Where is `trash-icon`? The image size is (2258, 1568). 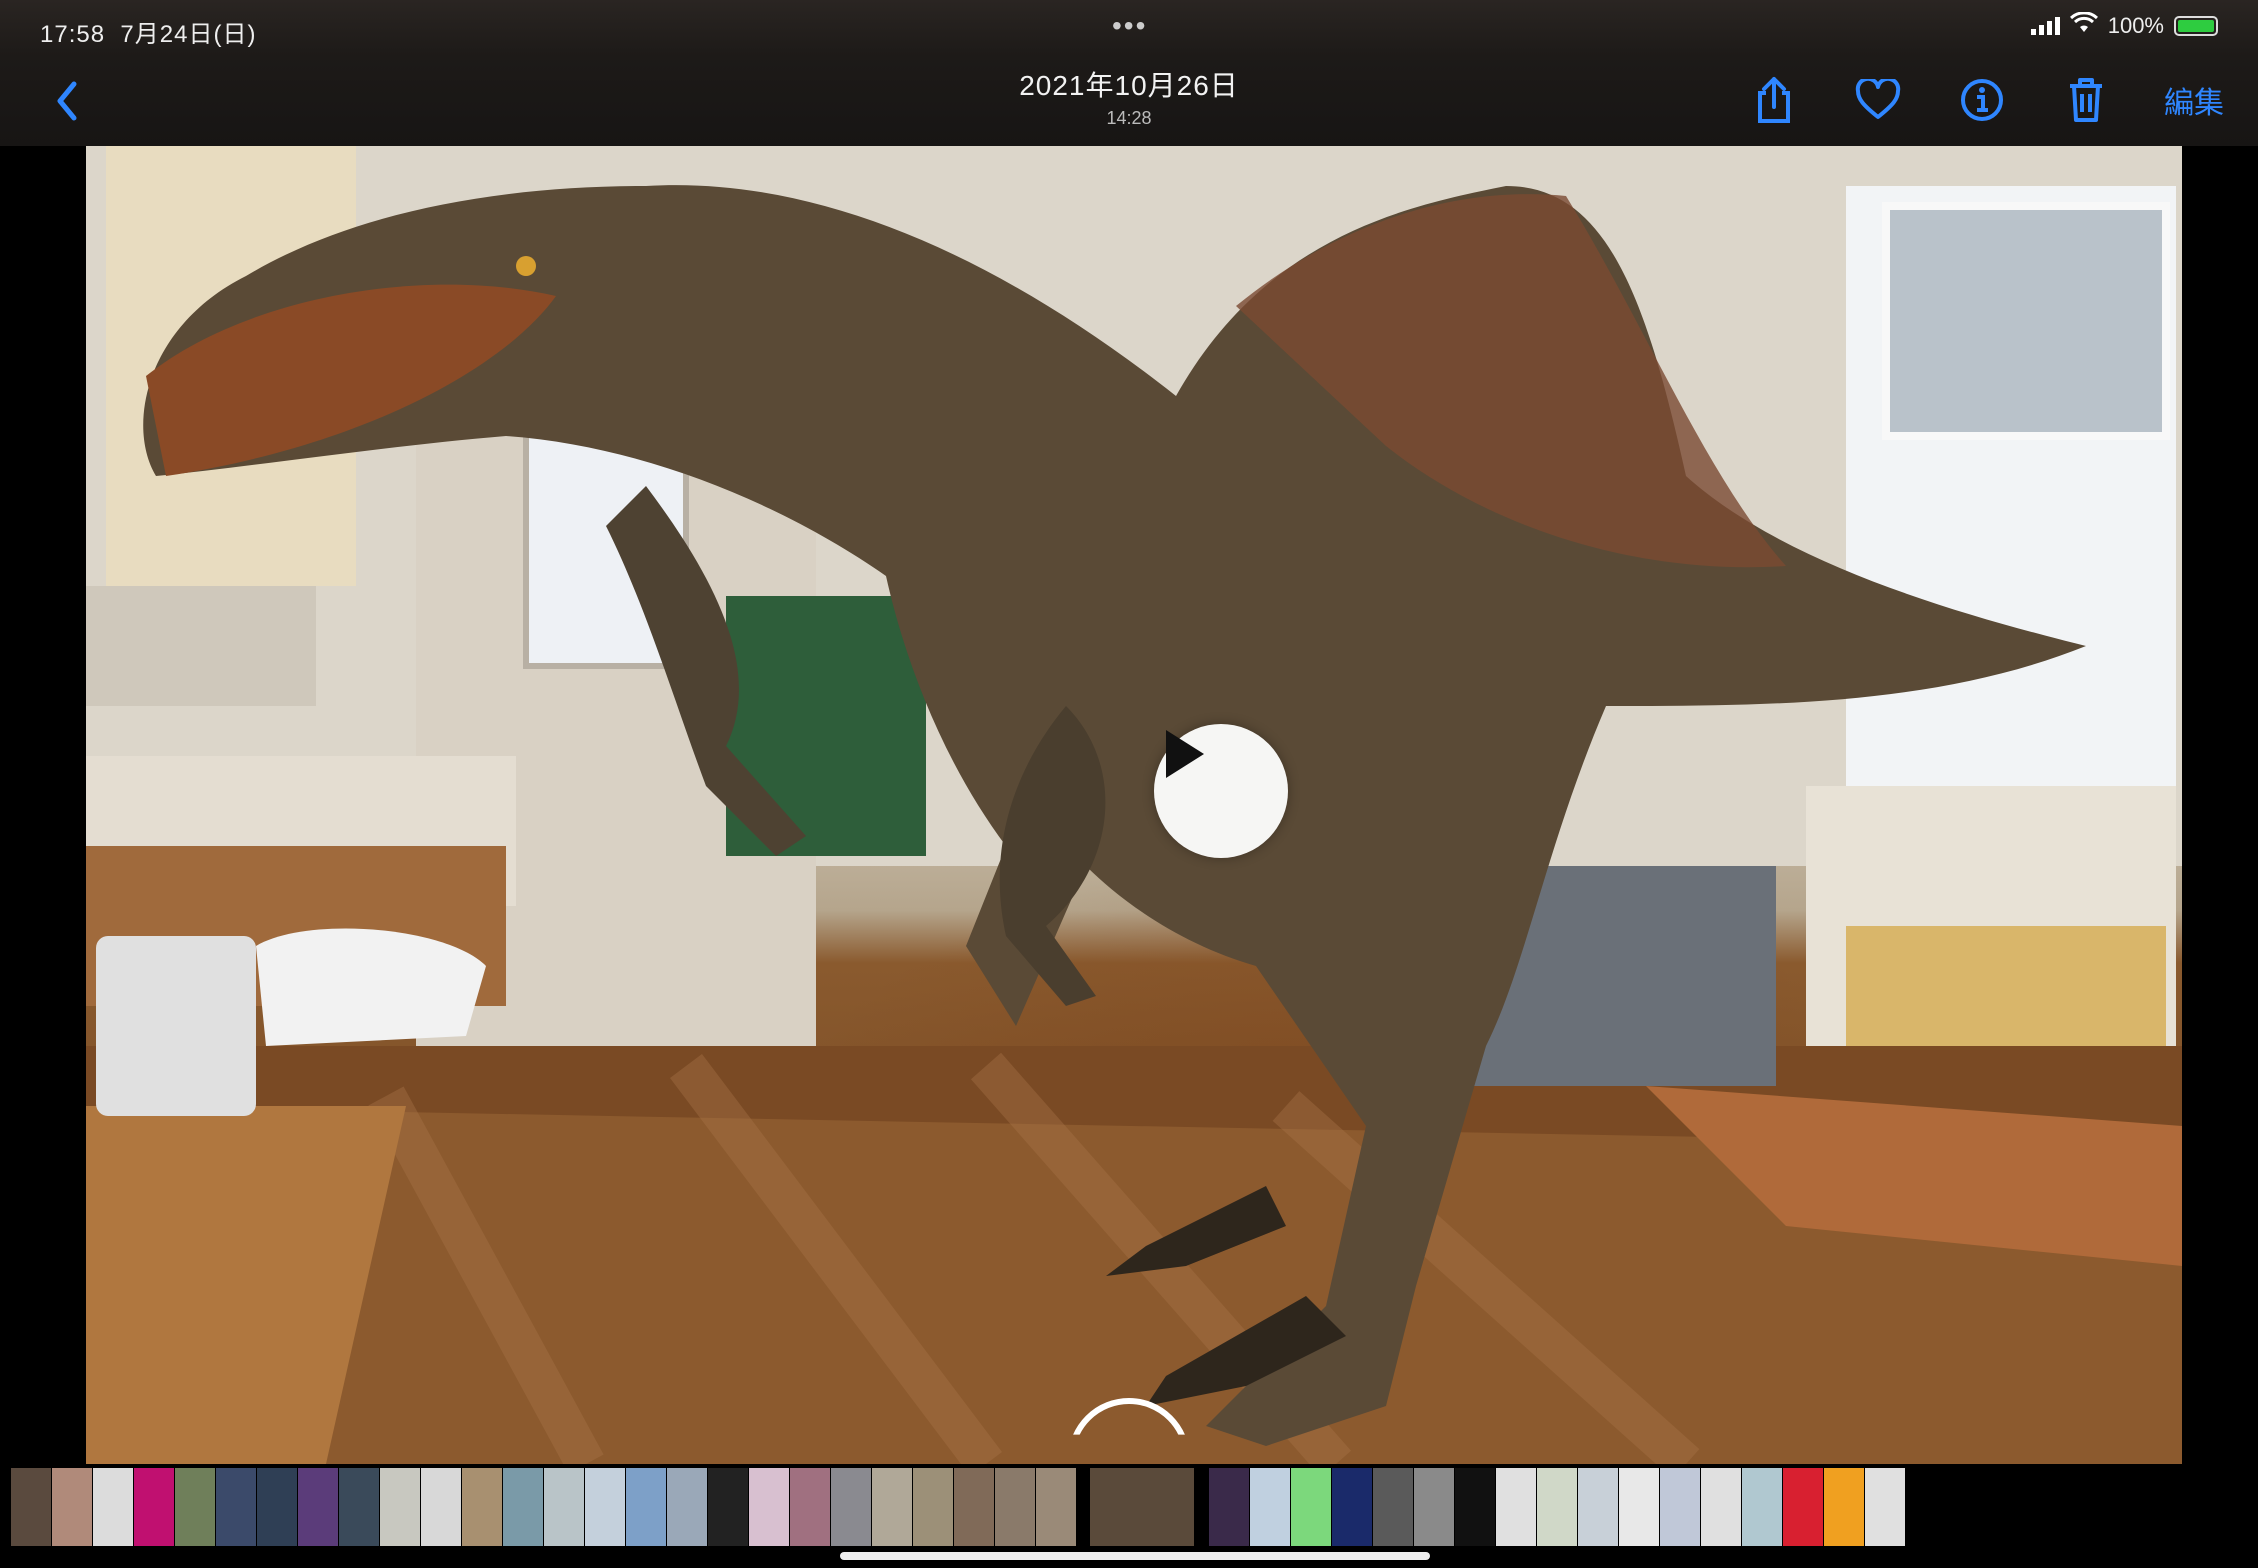
trash-icon is located at coordinates (2086, 100).